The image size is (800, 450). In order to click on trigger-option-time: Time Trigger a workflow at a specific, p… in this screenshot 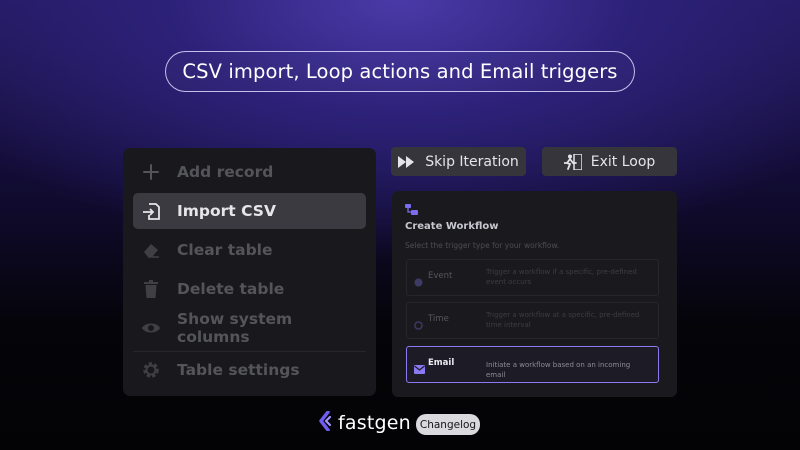, I will do `click(532, 320)`.